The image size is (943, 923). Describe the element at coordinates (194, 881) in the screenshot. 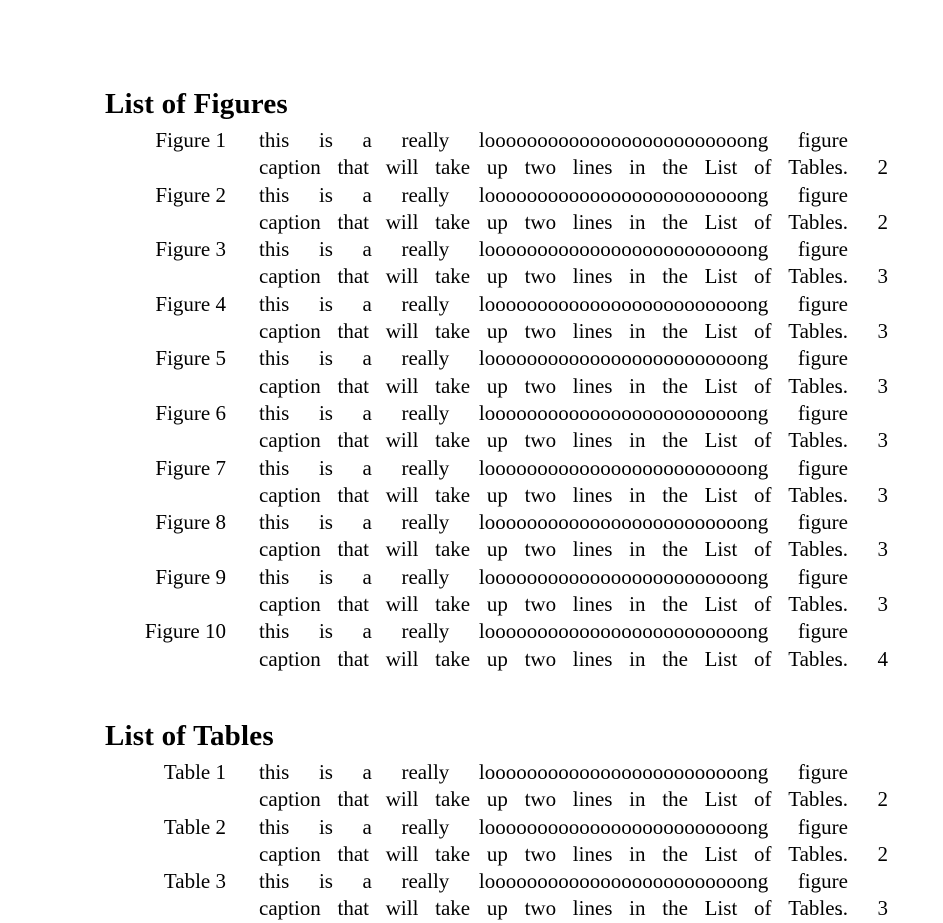

I see `entry-label: Table 3` at that location.